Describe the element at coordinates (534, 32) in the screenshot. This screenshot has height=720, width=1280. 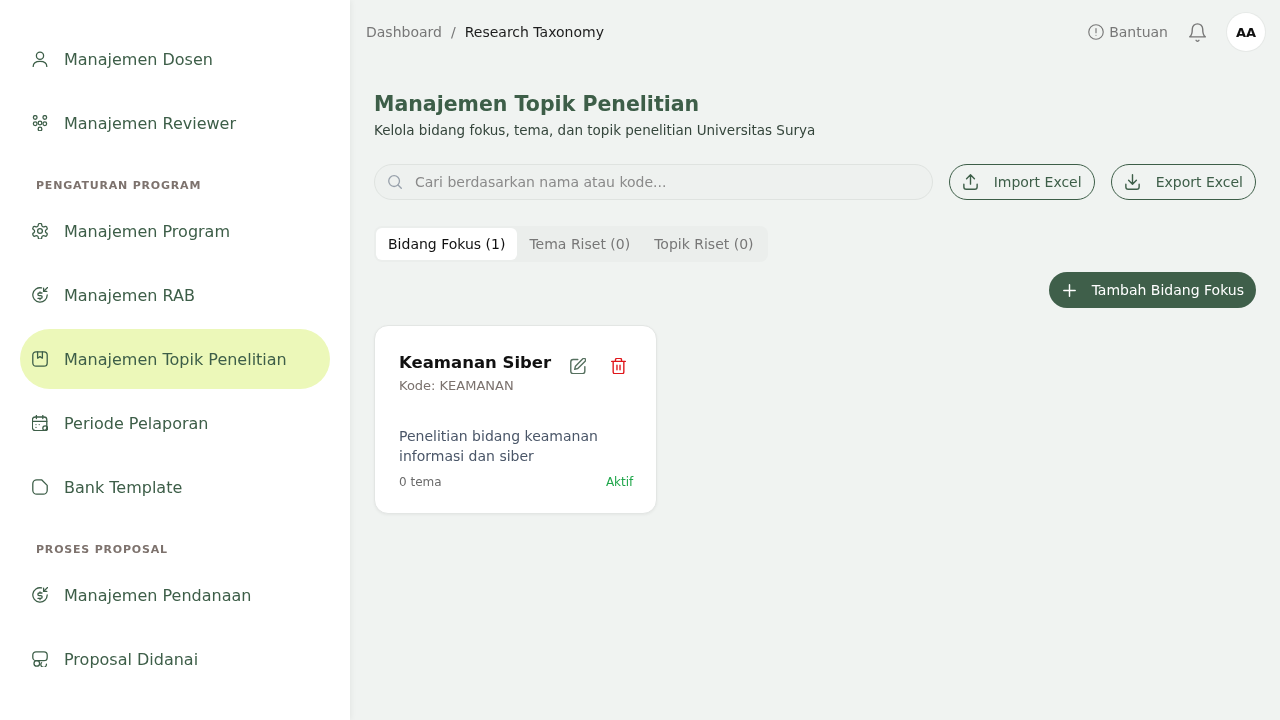
I see `breadcrumb-link: Research Taxonomy` at that location.